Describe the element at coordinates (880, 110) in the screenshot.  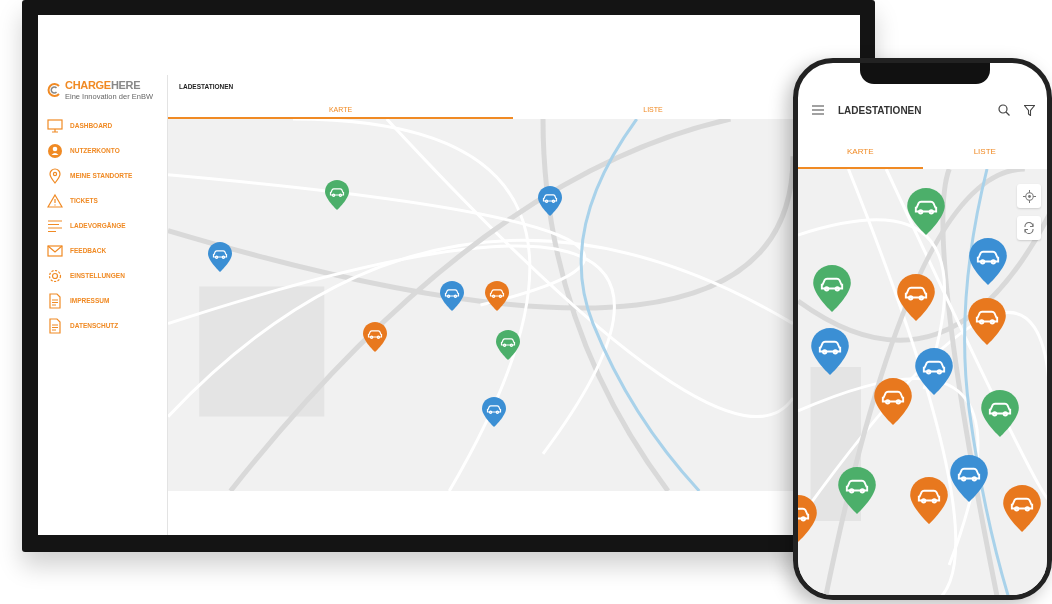
I see `page-title: LADESTATIONEN` at that location.